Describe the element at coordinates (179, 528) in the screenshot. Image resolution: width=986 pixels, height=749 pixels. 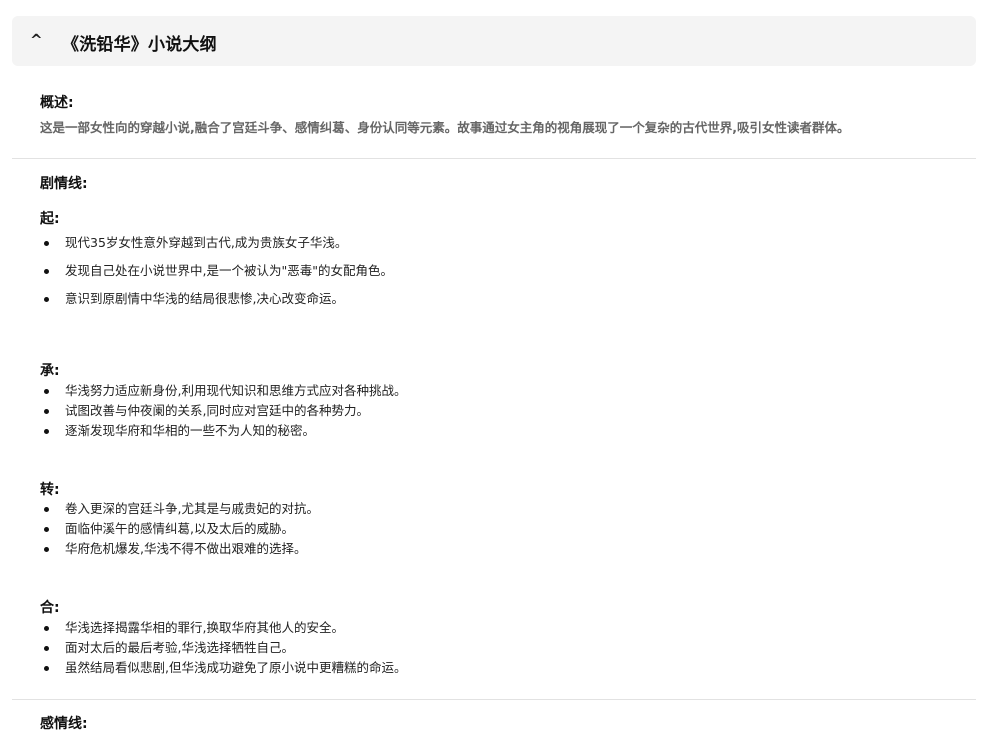
I see `list-item-text: 面临仲溪午的感情纠葛,以及太后的威胁。` at that location.